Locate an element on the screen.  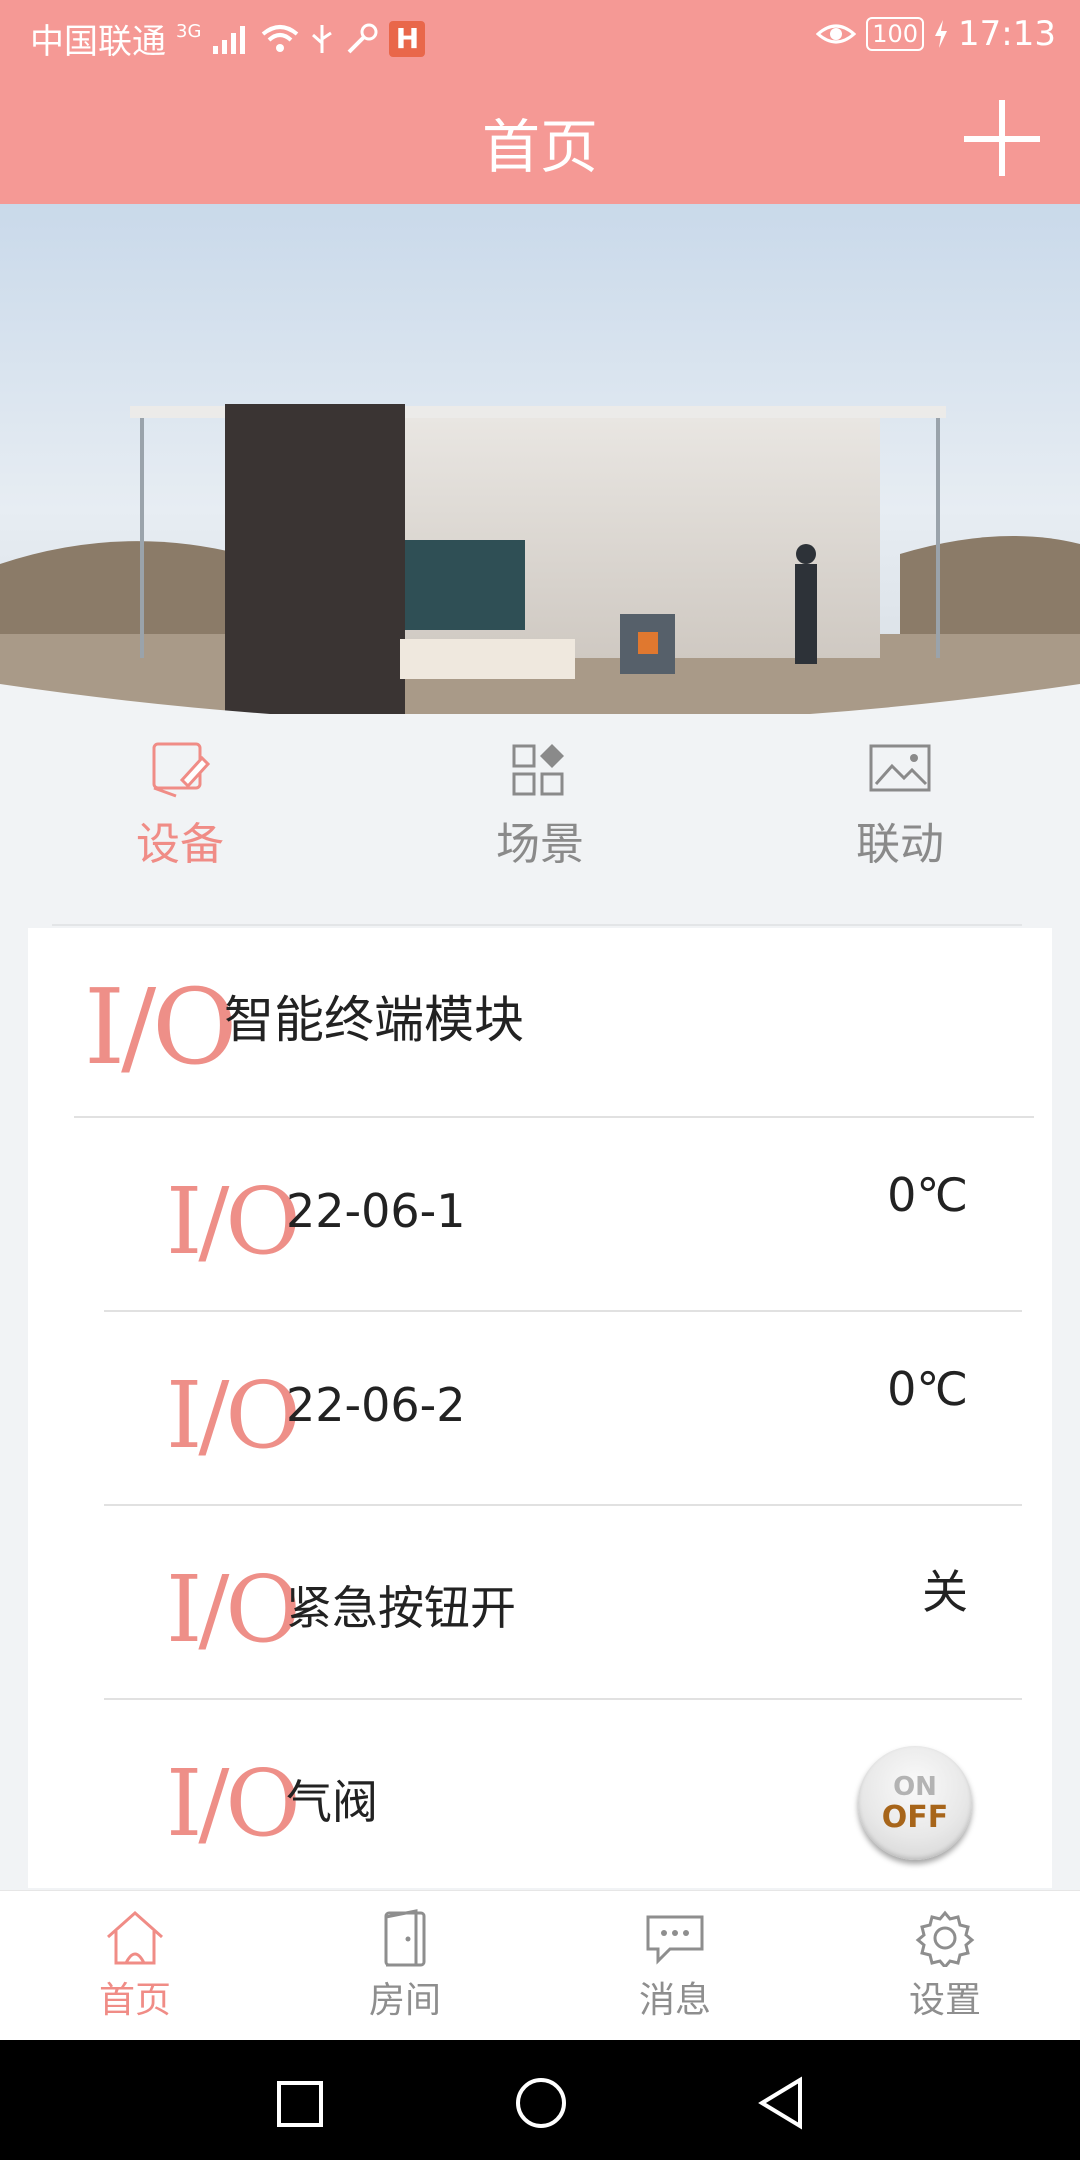
nav-label: 首页 is located at coordinates (134, 2000).